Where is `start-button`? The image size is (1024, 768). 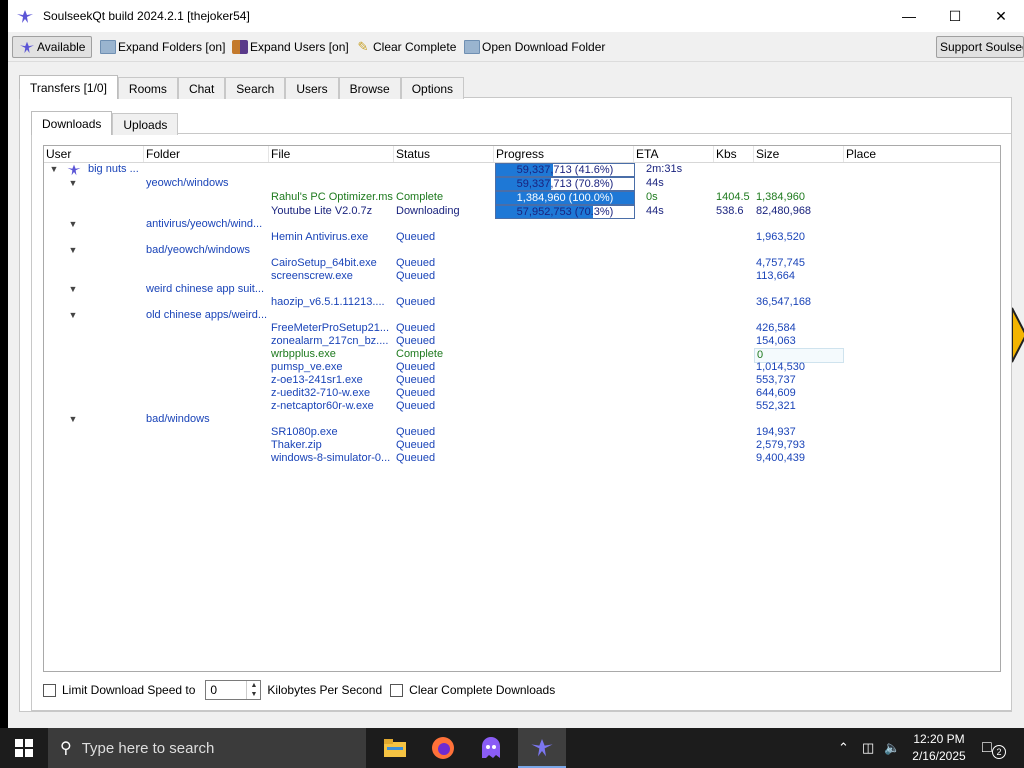 start-button is located at coordinates (24, 748).